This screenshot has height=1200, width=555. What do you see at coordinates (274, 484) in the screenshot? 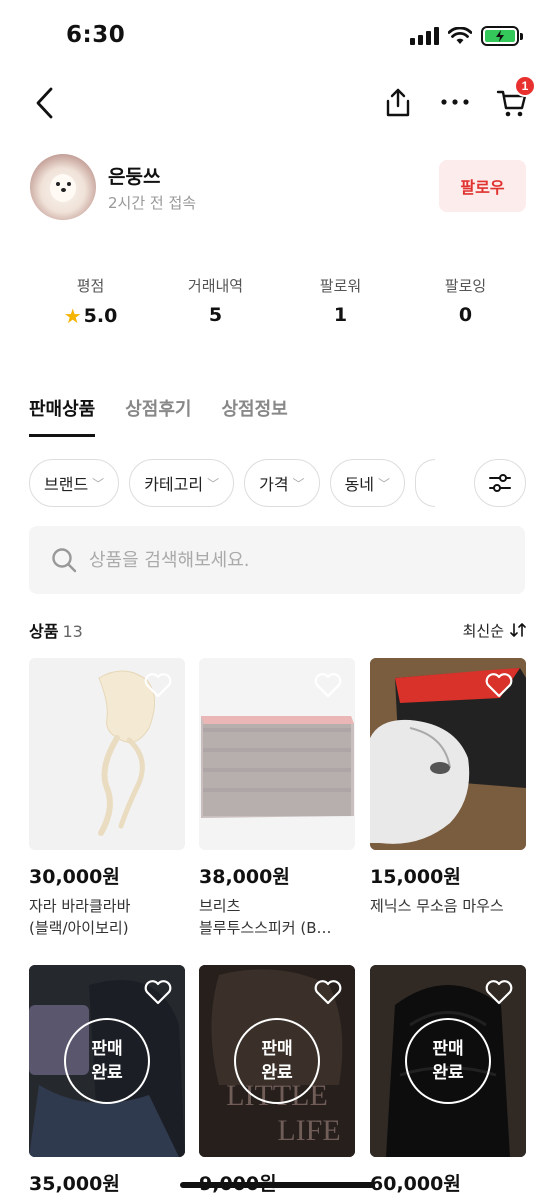
I see `chip-label: 가격` at bounding box center [274, 484].